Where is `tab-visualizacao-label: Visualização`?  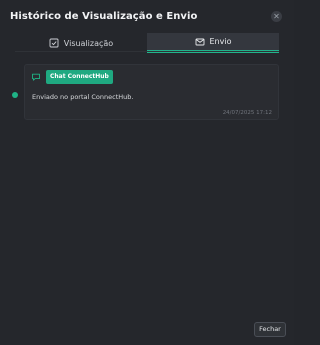 tab-visualizacao-label: Visualização is located at coordinates (88, 43).